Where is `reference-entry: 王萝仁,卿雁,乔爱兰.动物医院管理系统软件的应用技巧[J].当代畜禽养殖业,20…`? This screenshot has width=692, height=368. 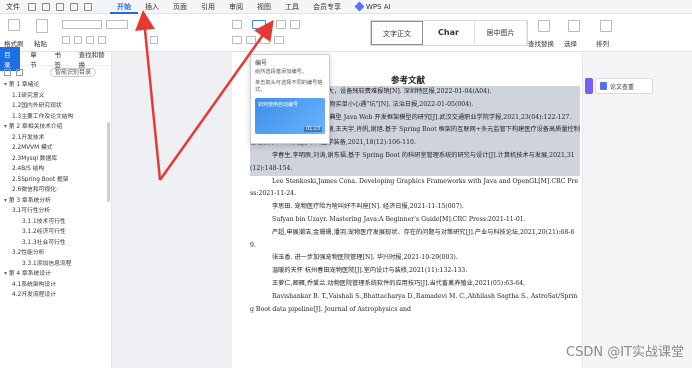 reference-entry: 王萝仁,卿雁,乔爱兰.动物医院管理系统软件的应用技巧[J].当代畜禽养殖业,20… is located at coordinates (415, 284).